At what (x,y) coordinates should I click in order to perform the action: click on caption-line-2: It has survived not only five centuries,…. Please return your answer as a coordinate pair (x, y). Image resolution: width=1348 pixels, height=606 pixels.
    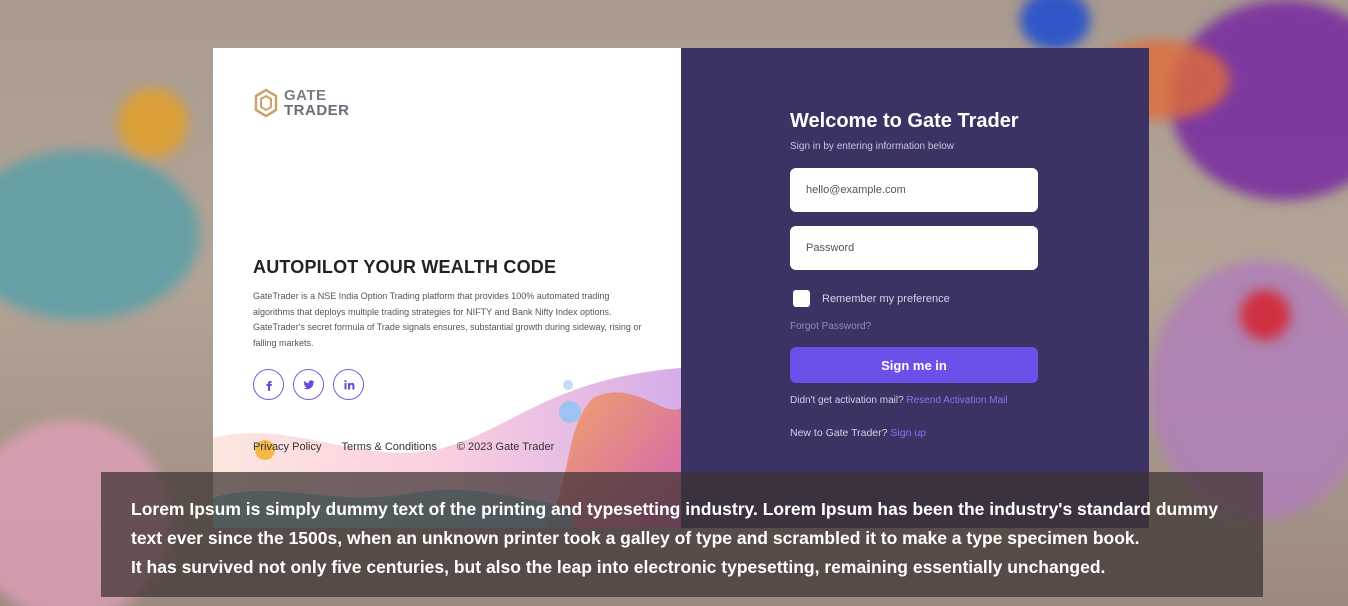
    Looking at the image, I should click on (618, 567).